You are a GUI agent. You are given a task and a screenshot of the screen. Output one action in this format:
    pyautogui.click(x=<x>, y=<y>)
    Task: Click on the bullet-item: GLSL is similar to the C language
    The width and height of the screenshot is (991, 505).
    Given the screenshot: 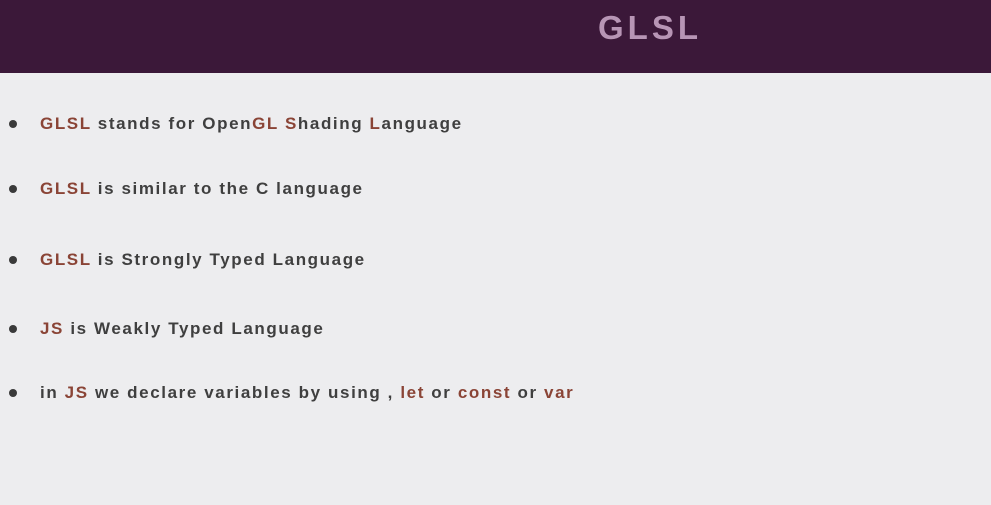 What is the action you would take?
    pyautogui.click(x=450, y=189)
    